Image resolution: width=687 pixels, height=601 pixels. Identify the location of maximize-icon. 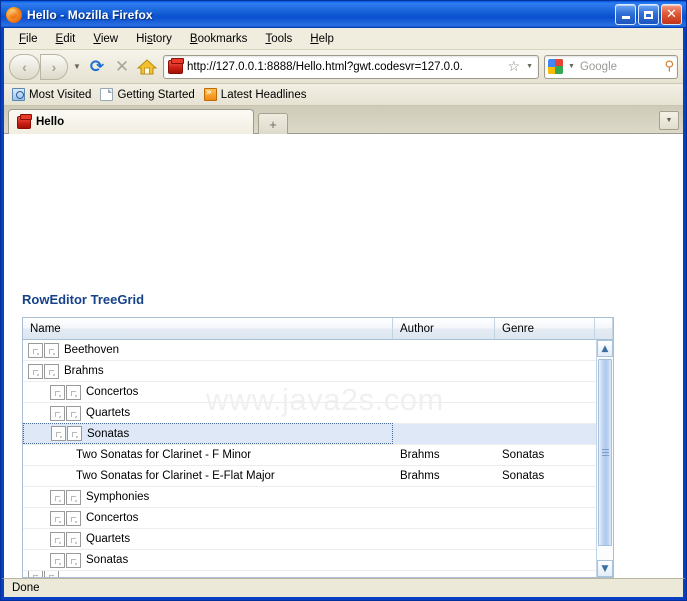
(648, 14).